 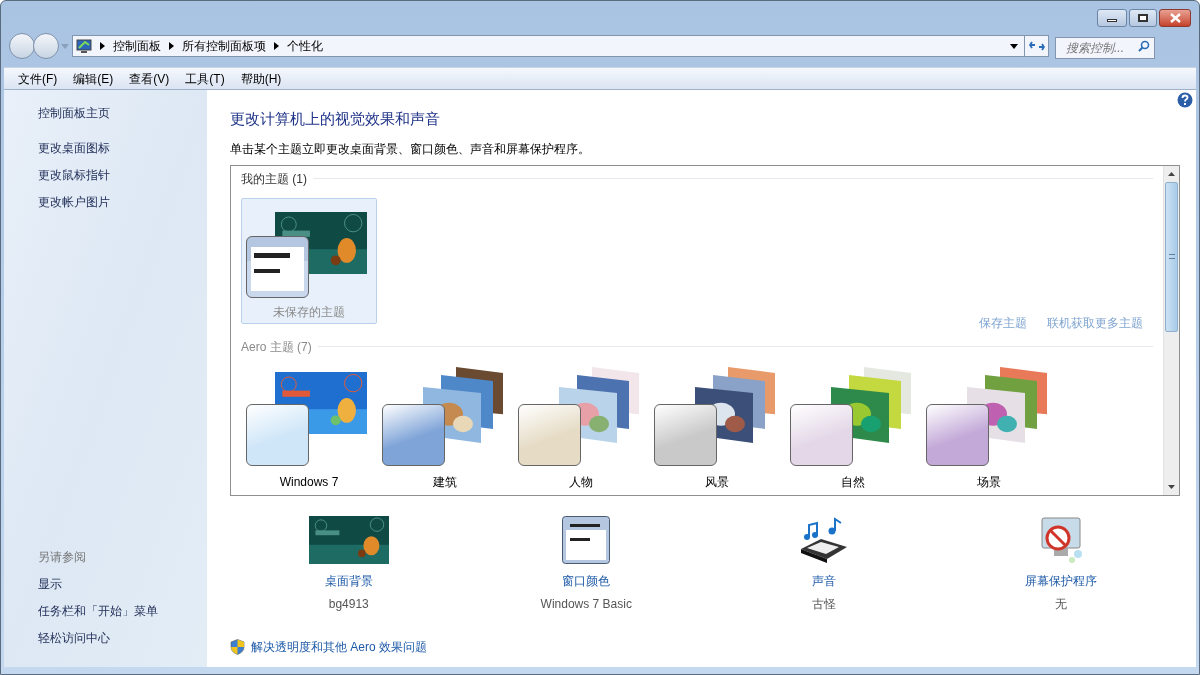 I want to click on theme-tile: 场景, so click(x=989, y=428).